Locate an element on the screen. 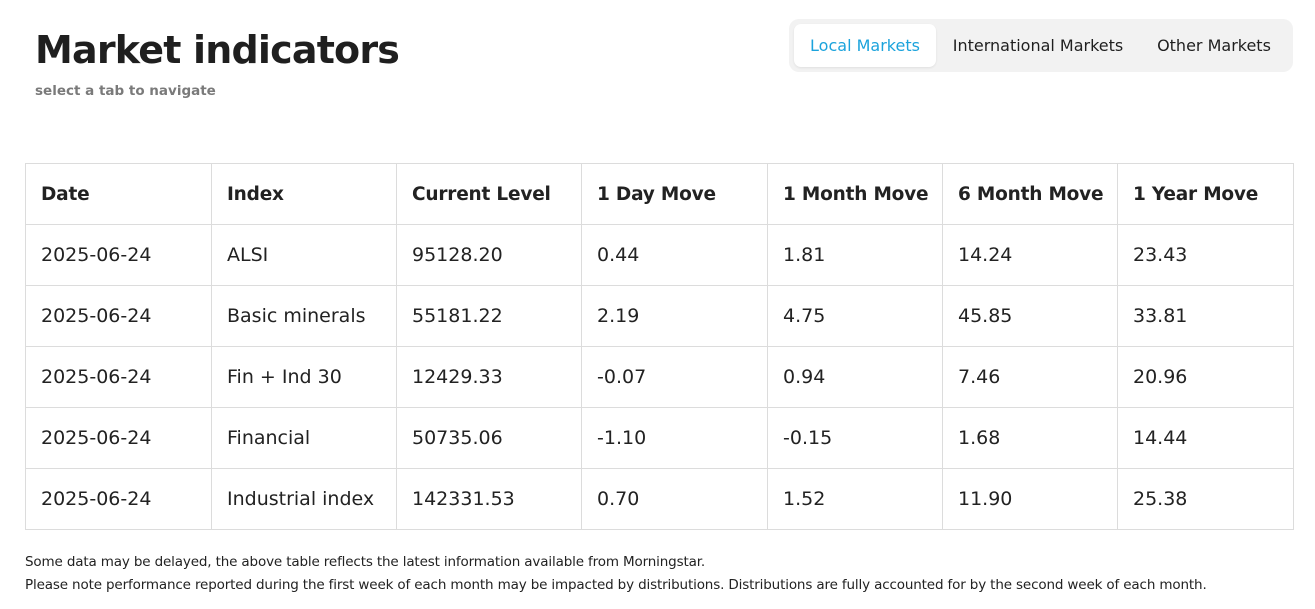 The image size is (1315, 609). column-header-6-month-move: 6 Month Move is located at coordinates (1030, 194).